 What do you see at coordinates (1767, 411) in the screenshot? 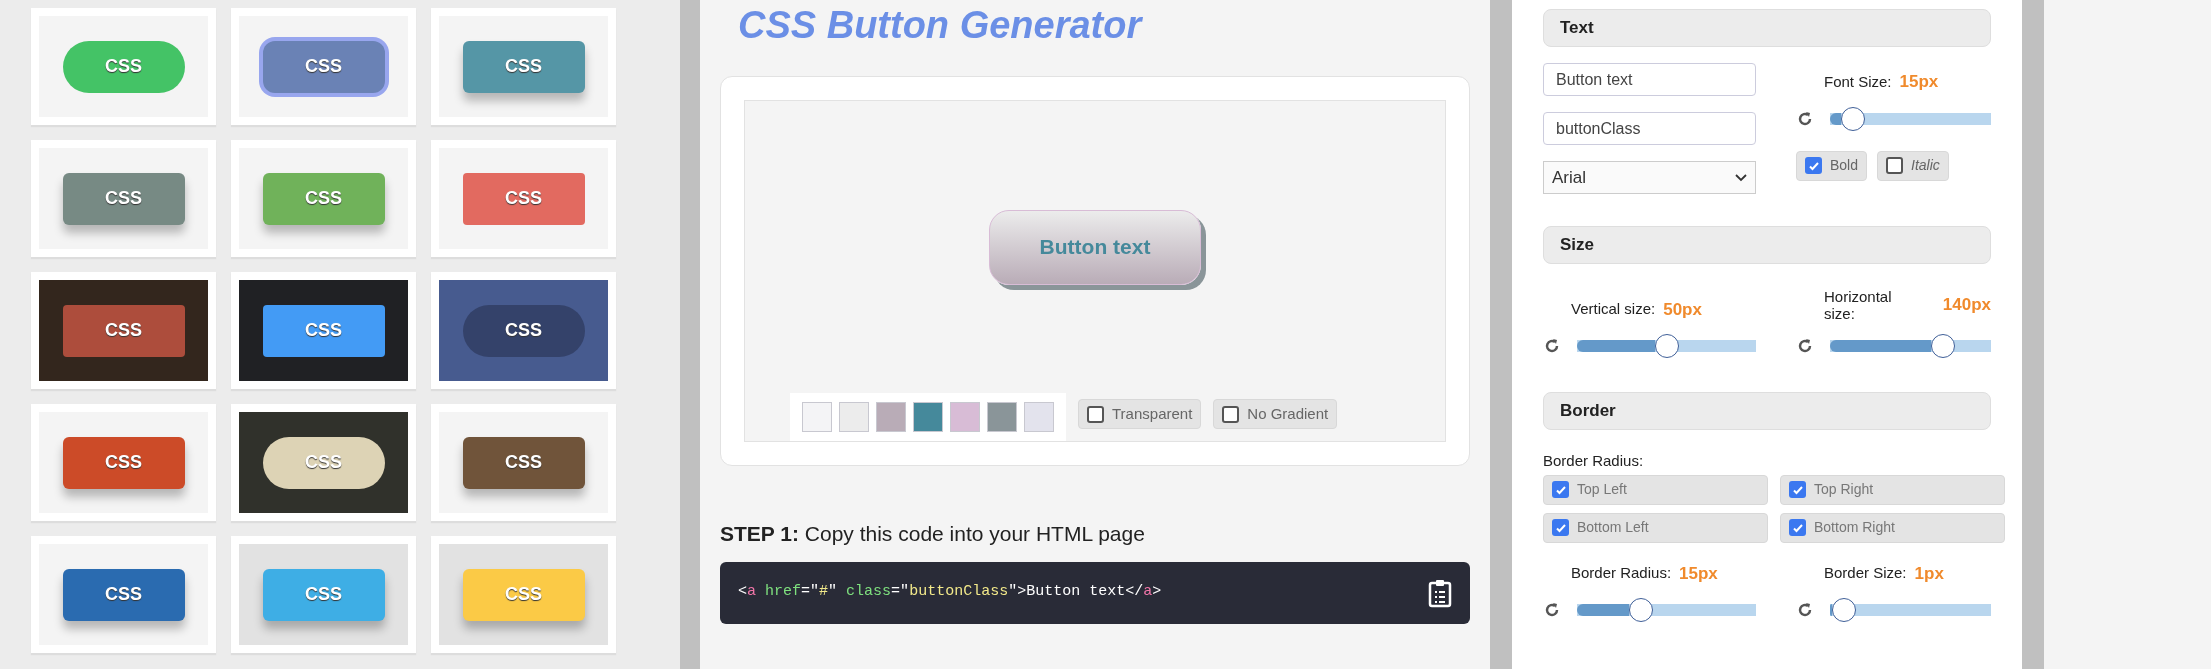
I see `section-header: Border` at bounding box center [1767, 411].